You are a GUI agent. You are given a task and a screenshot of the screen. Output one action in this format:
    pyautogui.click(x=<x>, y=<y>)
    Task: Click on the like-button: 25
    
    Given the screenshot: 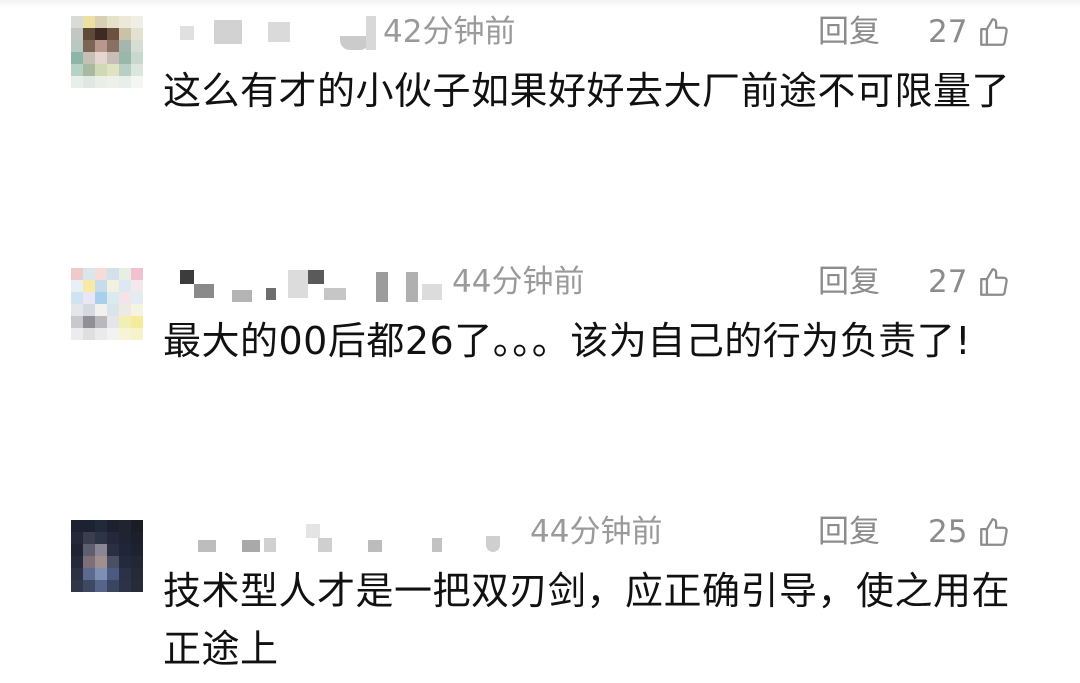 What is the action you would take?
    pyautogui.click(x=969, y=532)
    